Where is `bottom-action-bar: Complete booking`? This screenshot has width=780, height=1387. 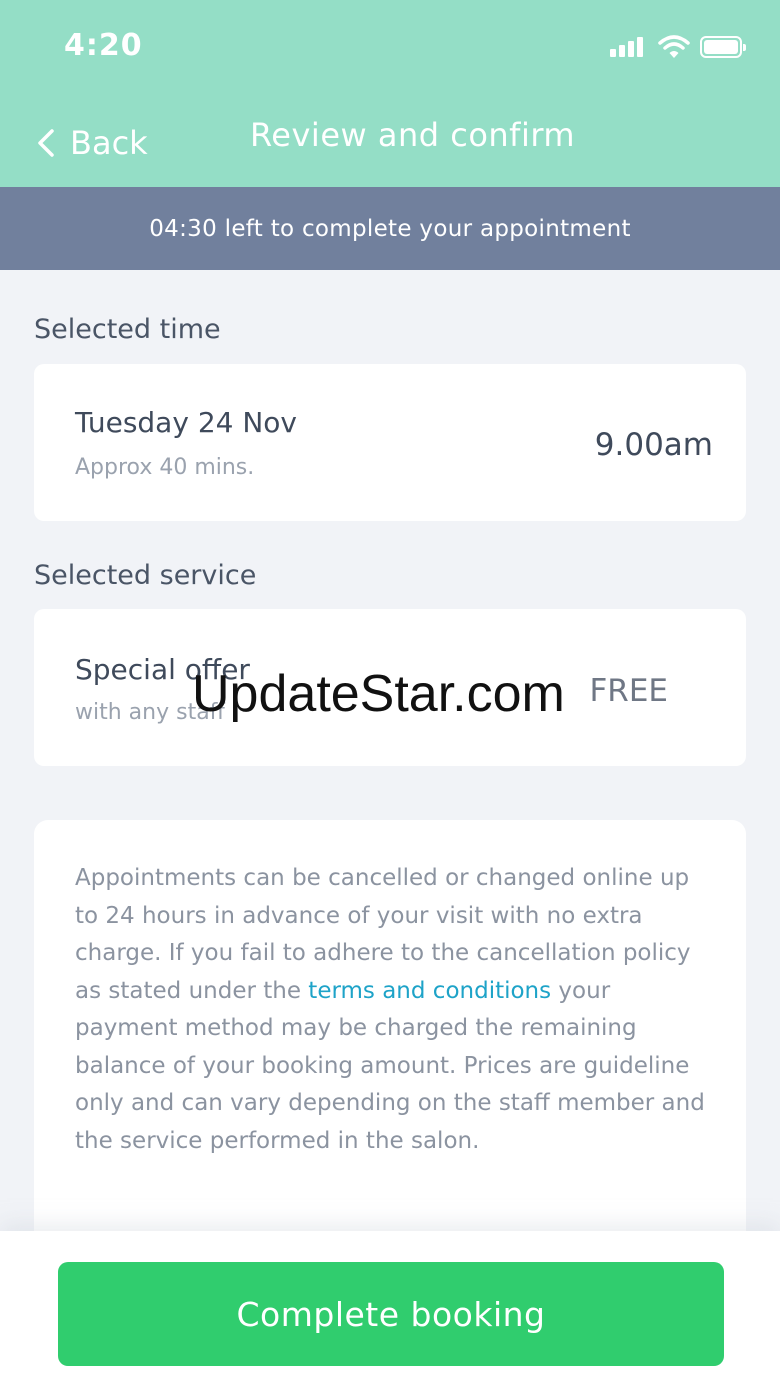
bottom-action-bar: Complete booking is located at coordinates (390, 1309).